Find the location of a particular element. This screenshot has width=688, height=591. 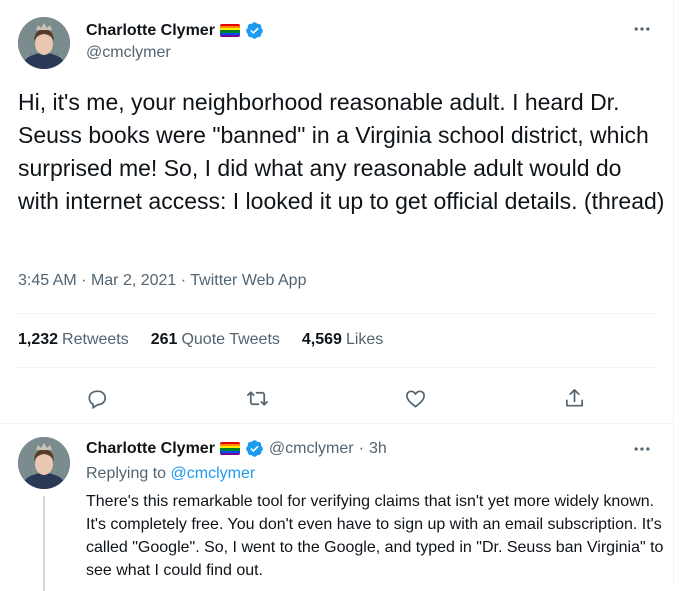

retweets-stat: 1,232 Retweets is located at coordinates (73, 340).